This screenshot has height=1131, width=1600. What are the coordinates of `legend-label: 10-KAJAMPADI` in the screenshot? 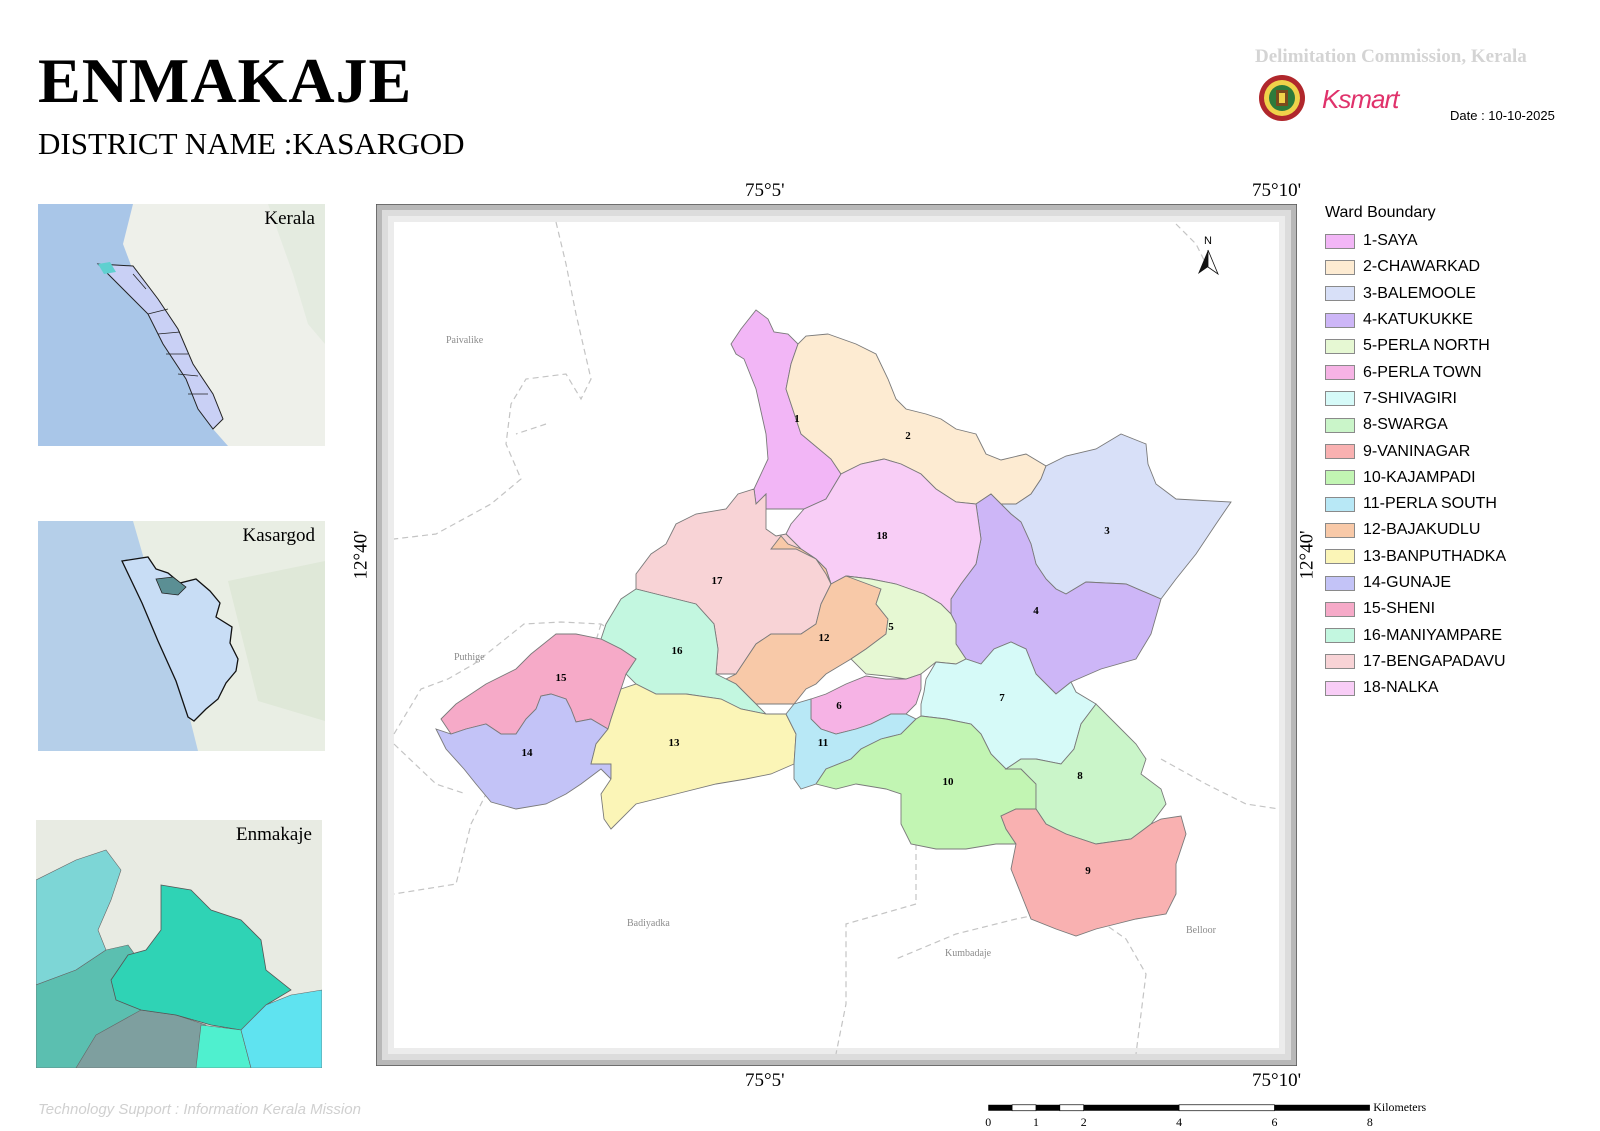 It's located at (1419, 477).